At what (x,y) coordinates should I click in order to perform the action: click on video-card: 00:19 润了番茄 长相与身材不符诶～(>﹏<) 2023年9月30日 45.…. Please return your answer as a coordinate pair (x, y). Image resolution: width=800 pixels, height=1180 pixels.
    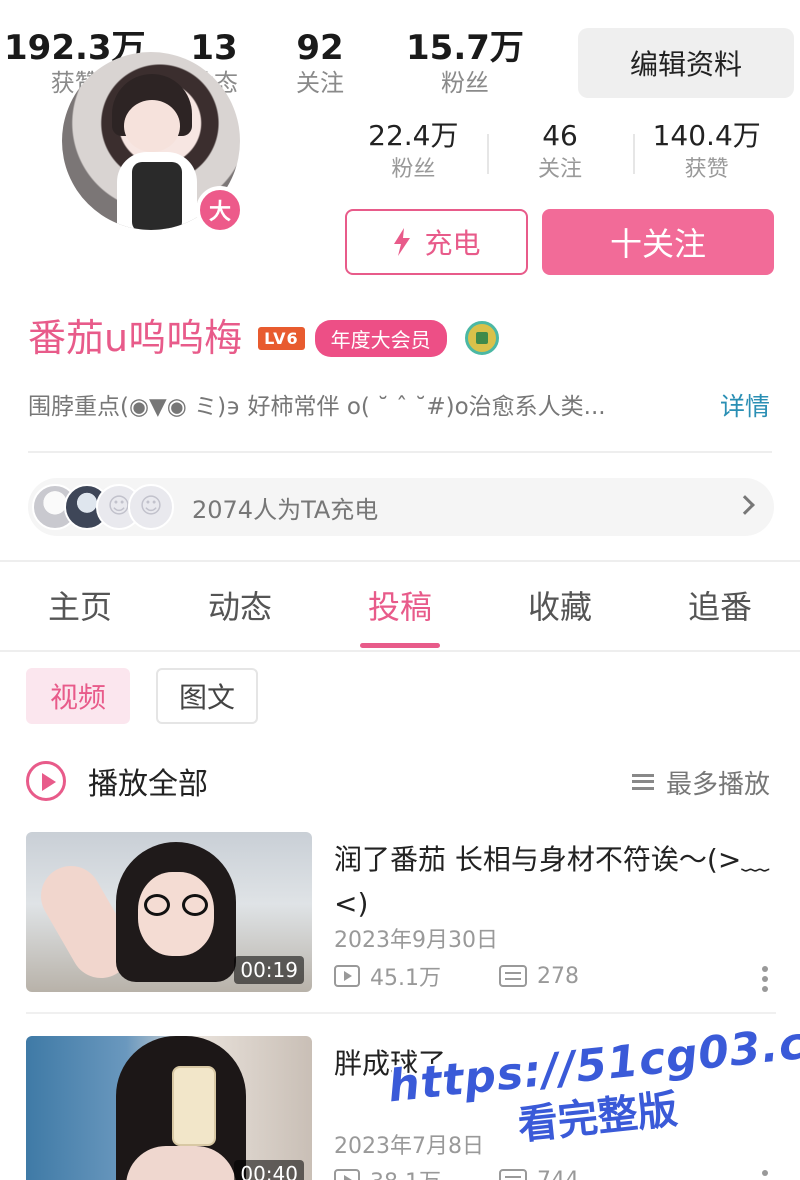
    Looking at the image, I should click on (401, 917).